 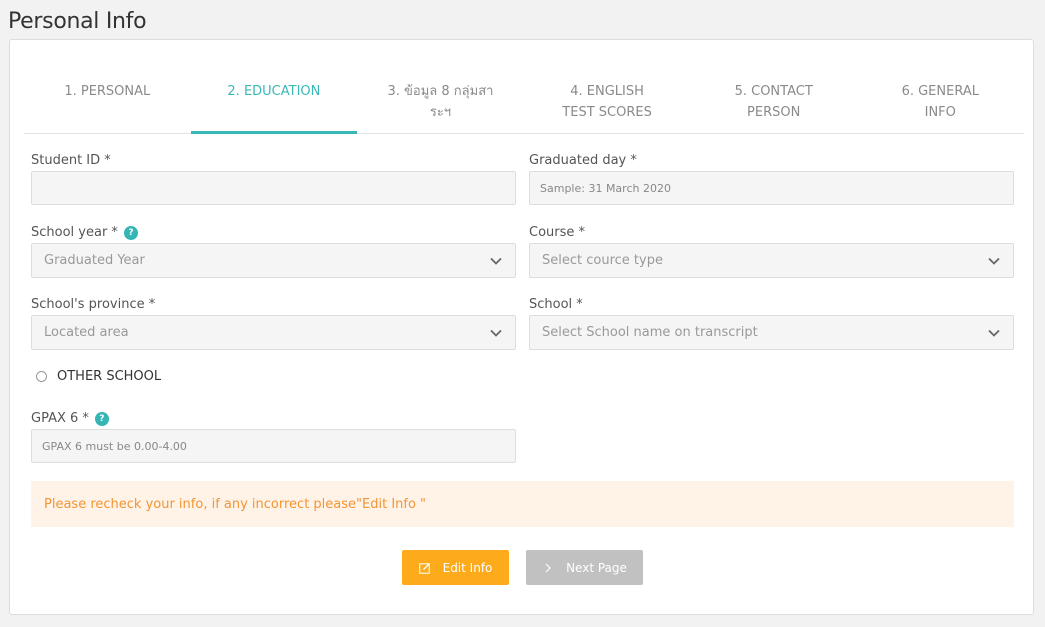 I want to click on school-province-select: Located area, so click(x=273, y=332).